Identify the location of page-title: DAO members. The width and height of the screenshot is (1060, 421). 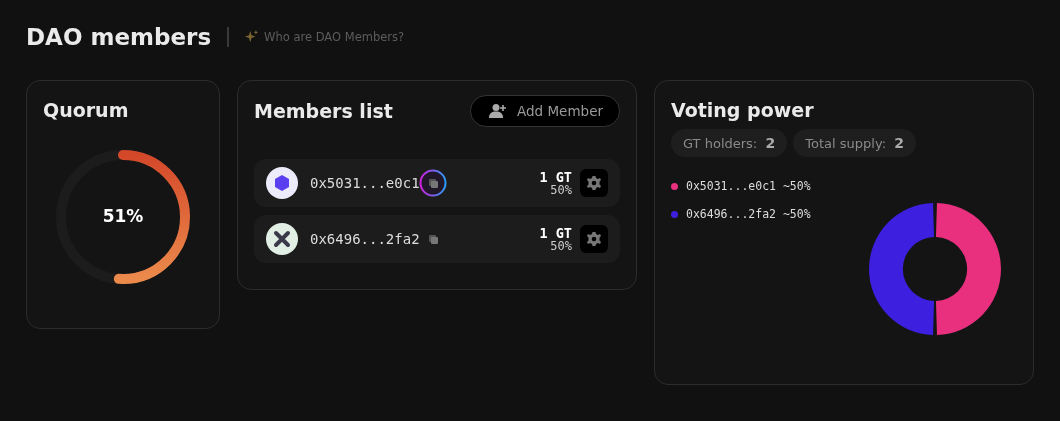
(119, 37).